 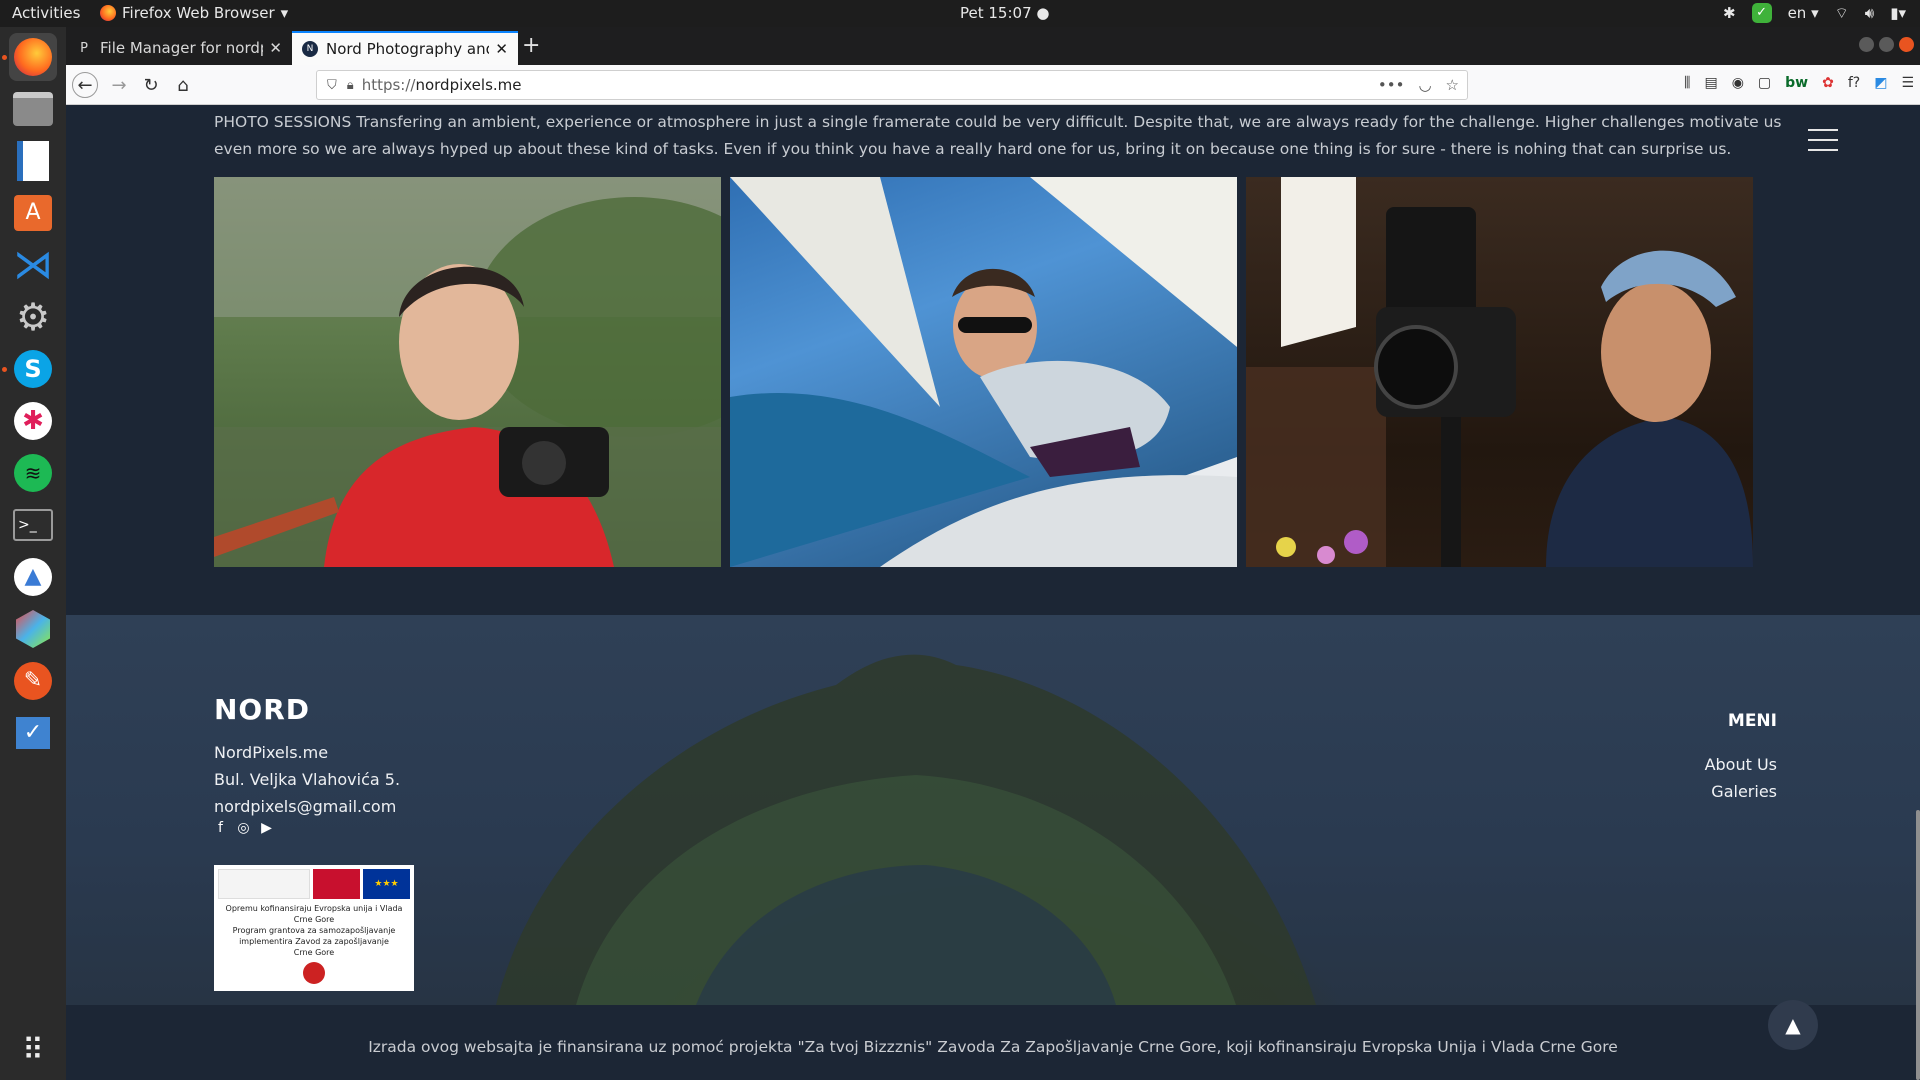 What do you see at coordinates (33, 213) in the screenshot?
I see `software-center-dock-icon: A` at bounding box center [33, 213].